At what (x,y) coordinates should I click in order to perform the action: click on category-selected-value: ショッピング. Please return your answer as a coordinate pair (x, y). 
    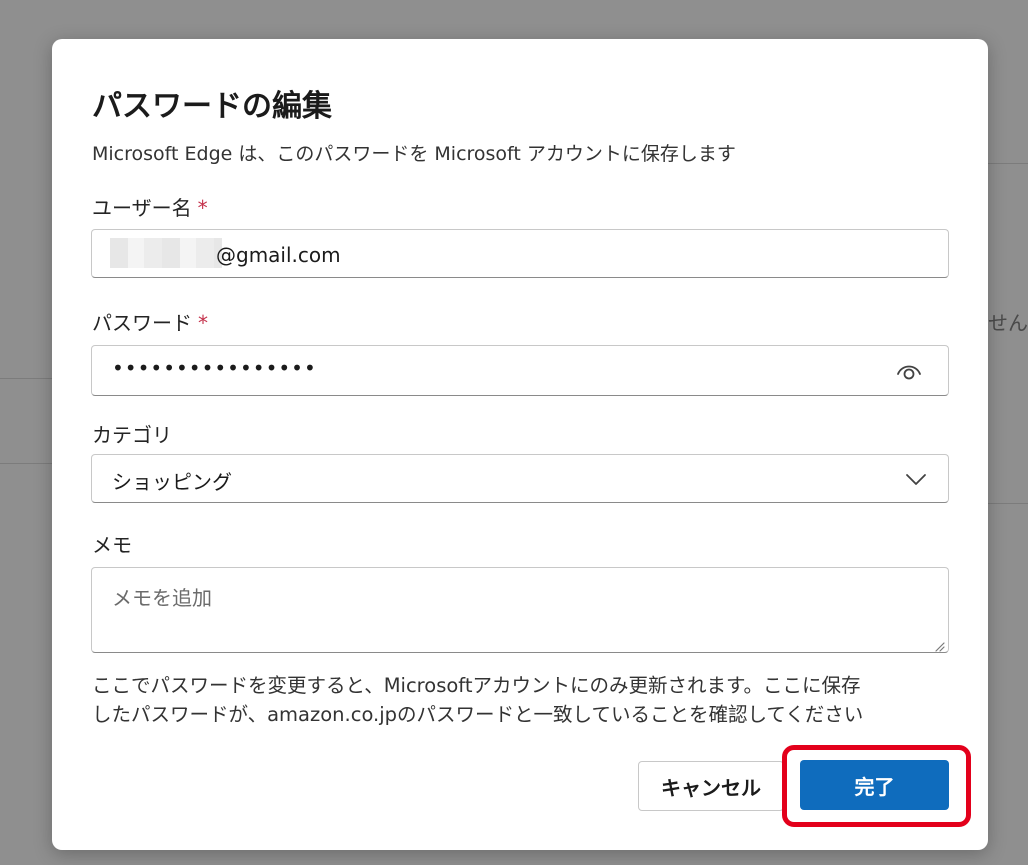
    Looking at the image, I should click on (172, 482).